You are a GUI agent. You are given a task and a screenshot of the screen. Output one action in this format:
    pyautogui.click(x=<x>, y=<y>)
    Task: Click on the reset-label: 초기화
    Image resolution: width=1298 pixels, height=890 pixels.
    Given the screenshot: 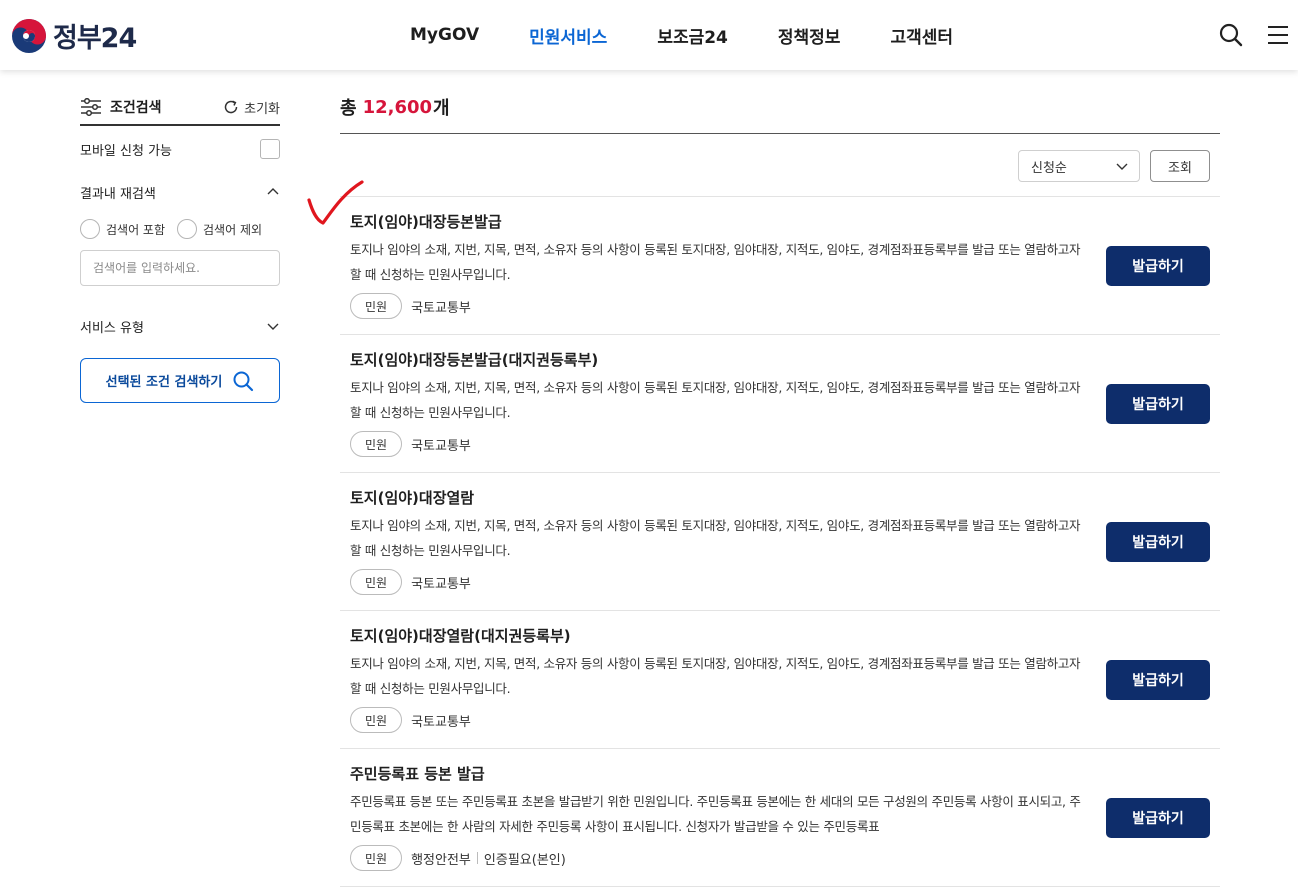 What is the action you would take?
    pyautogui.click(x=262, y=109)
    